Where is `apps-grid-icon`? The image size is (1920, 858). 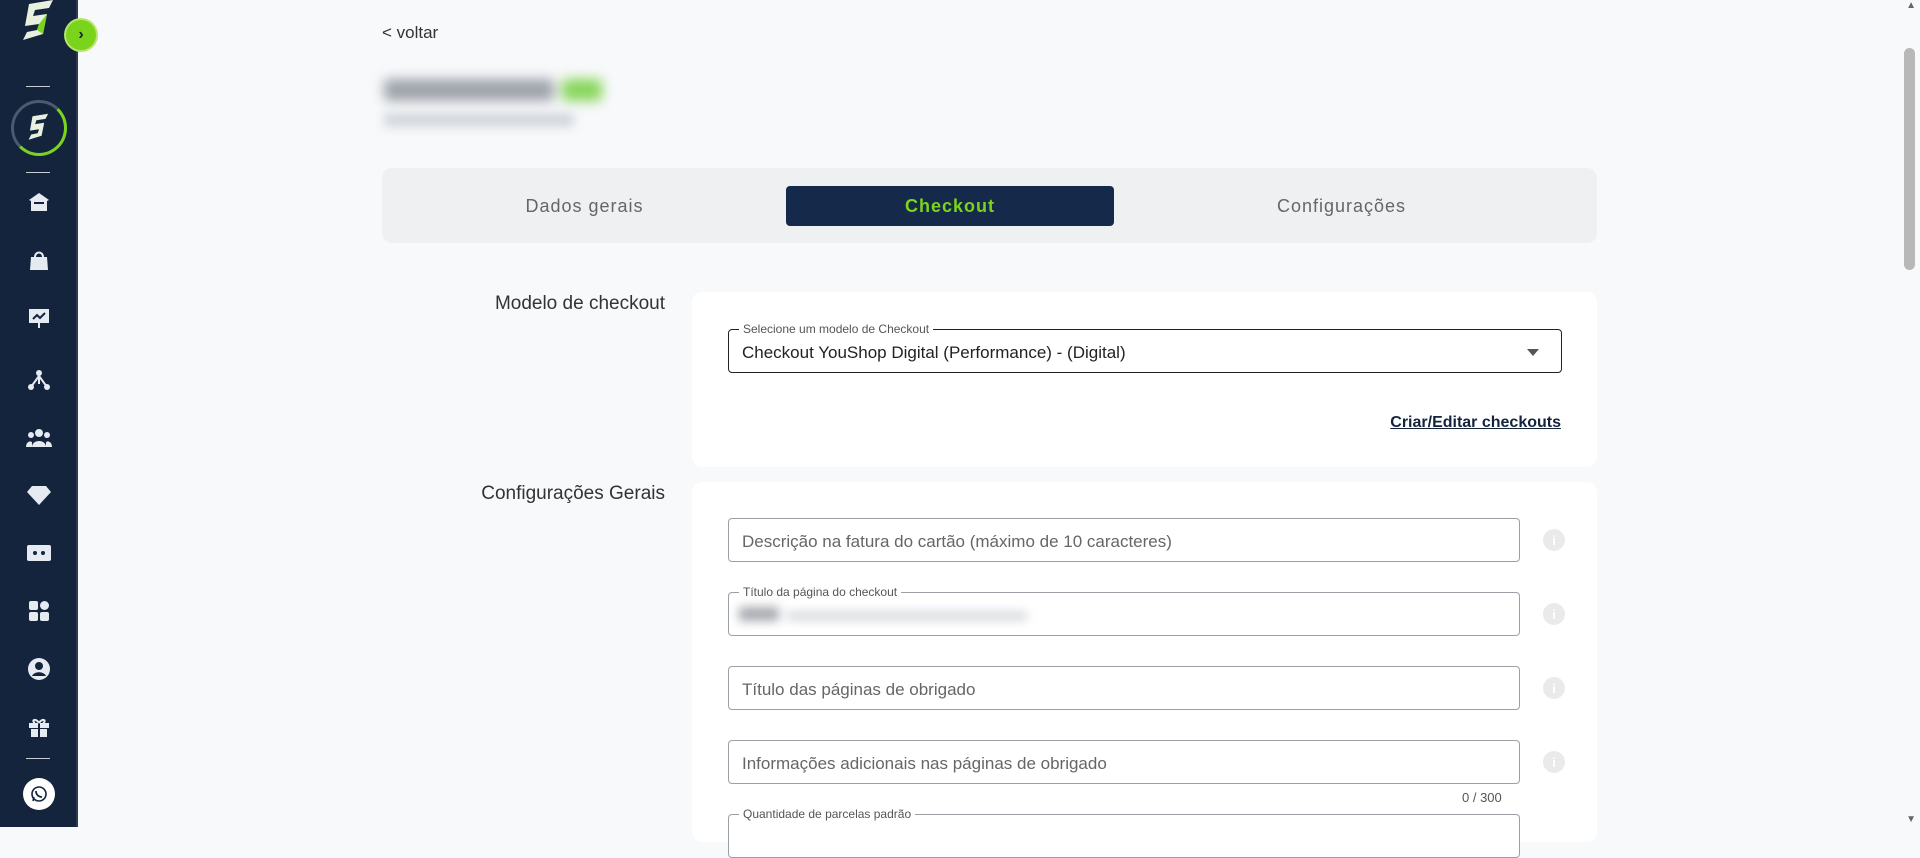 apps-grid-icon is located at coordinates (39, 611).